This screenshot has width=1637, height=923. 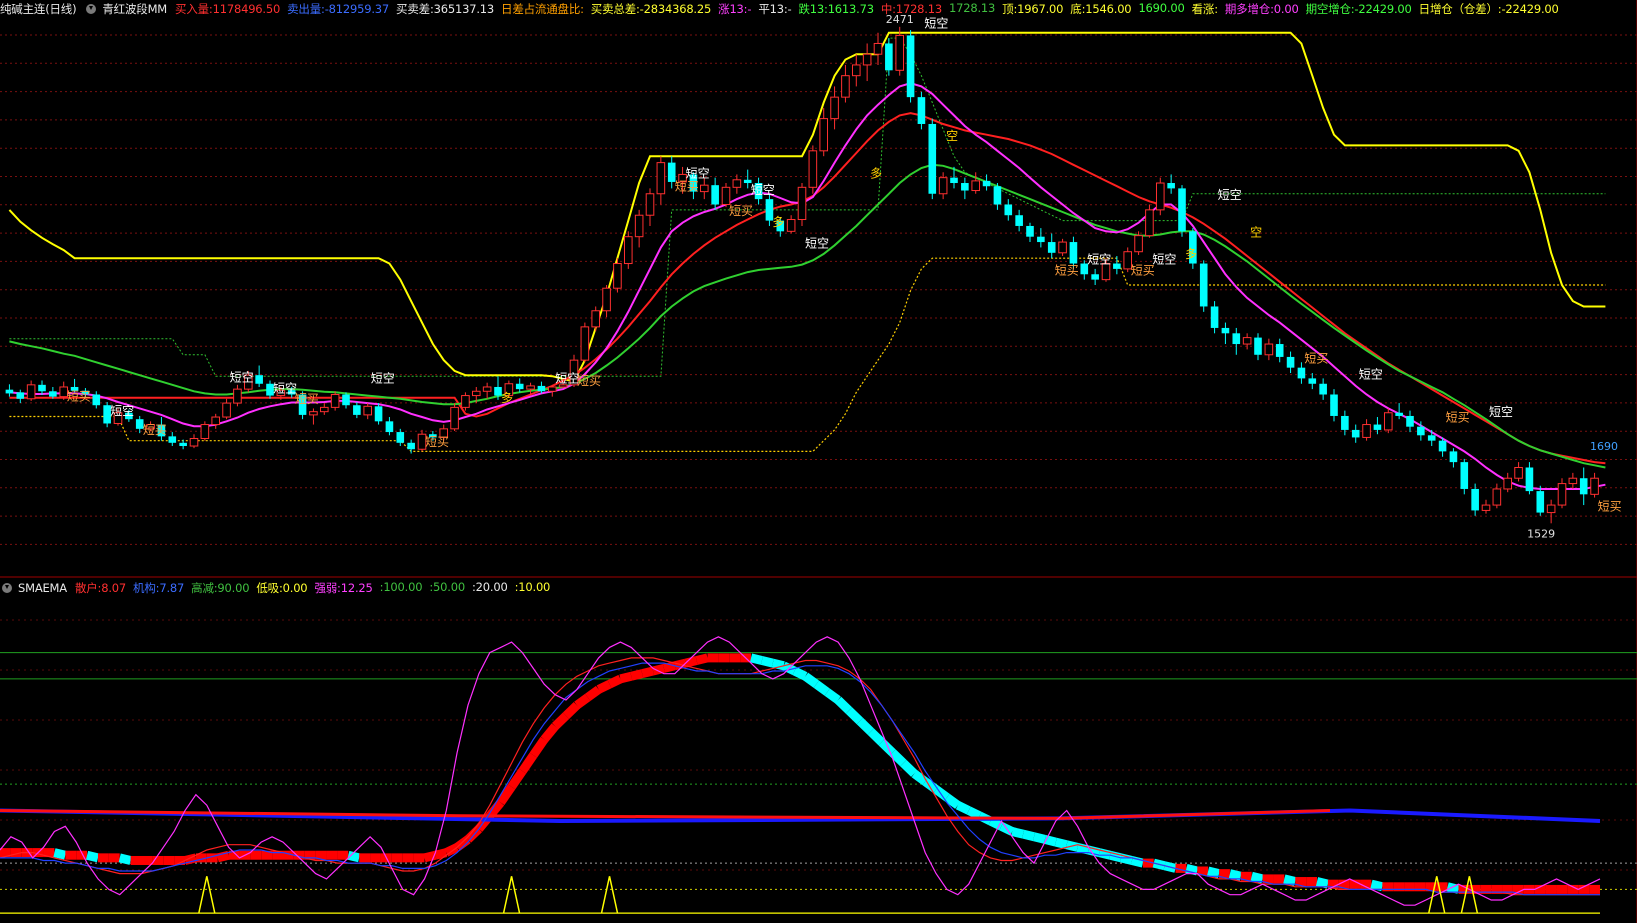 What do you see at coordinates (1541, 533) in the screenshot?
I see `low-price-label: 1529` at bounding box center [1541, 533].